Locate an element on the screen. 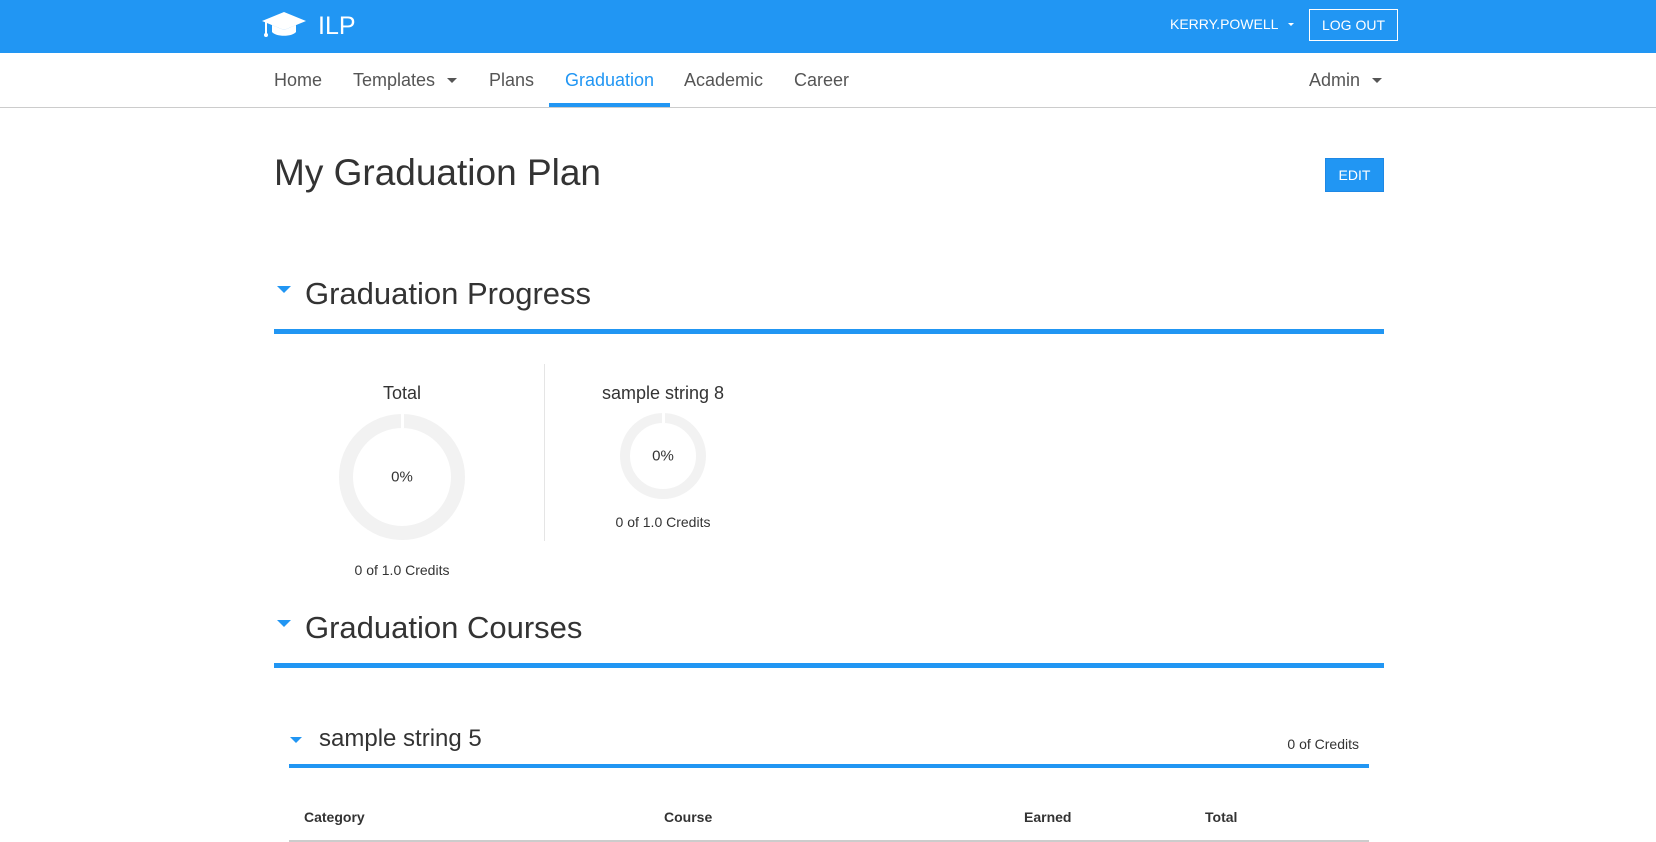  nav-plans-label: Plans is located at coordinates (512, 79).